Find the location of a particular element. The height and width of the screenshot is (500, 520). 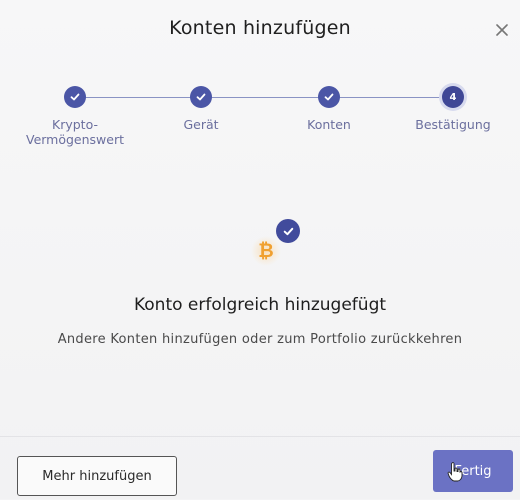

step-2-done is located at coordinates (201, 97).